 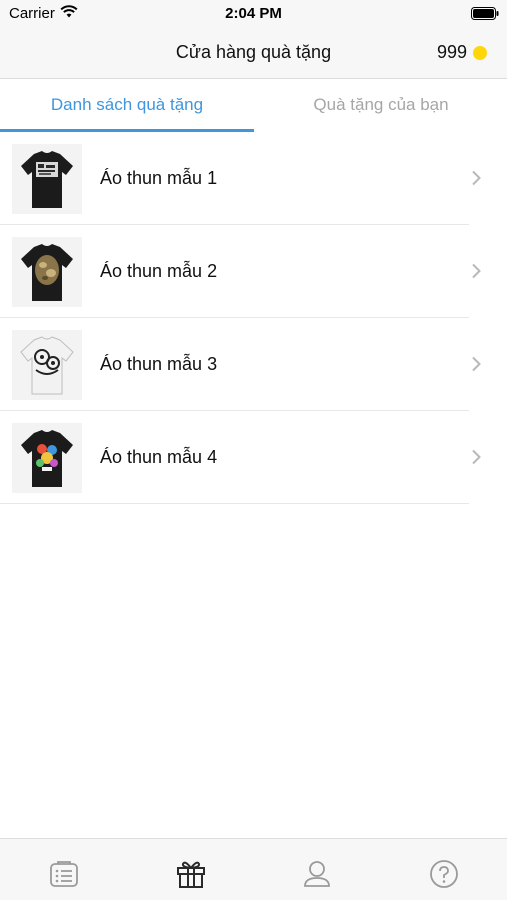 I want to click on list-item: Áo thun mẫu 3, so click(x=253, y=364).